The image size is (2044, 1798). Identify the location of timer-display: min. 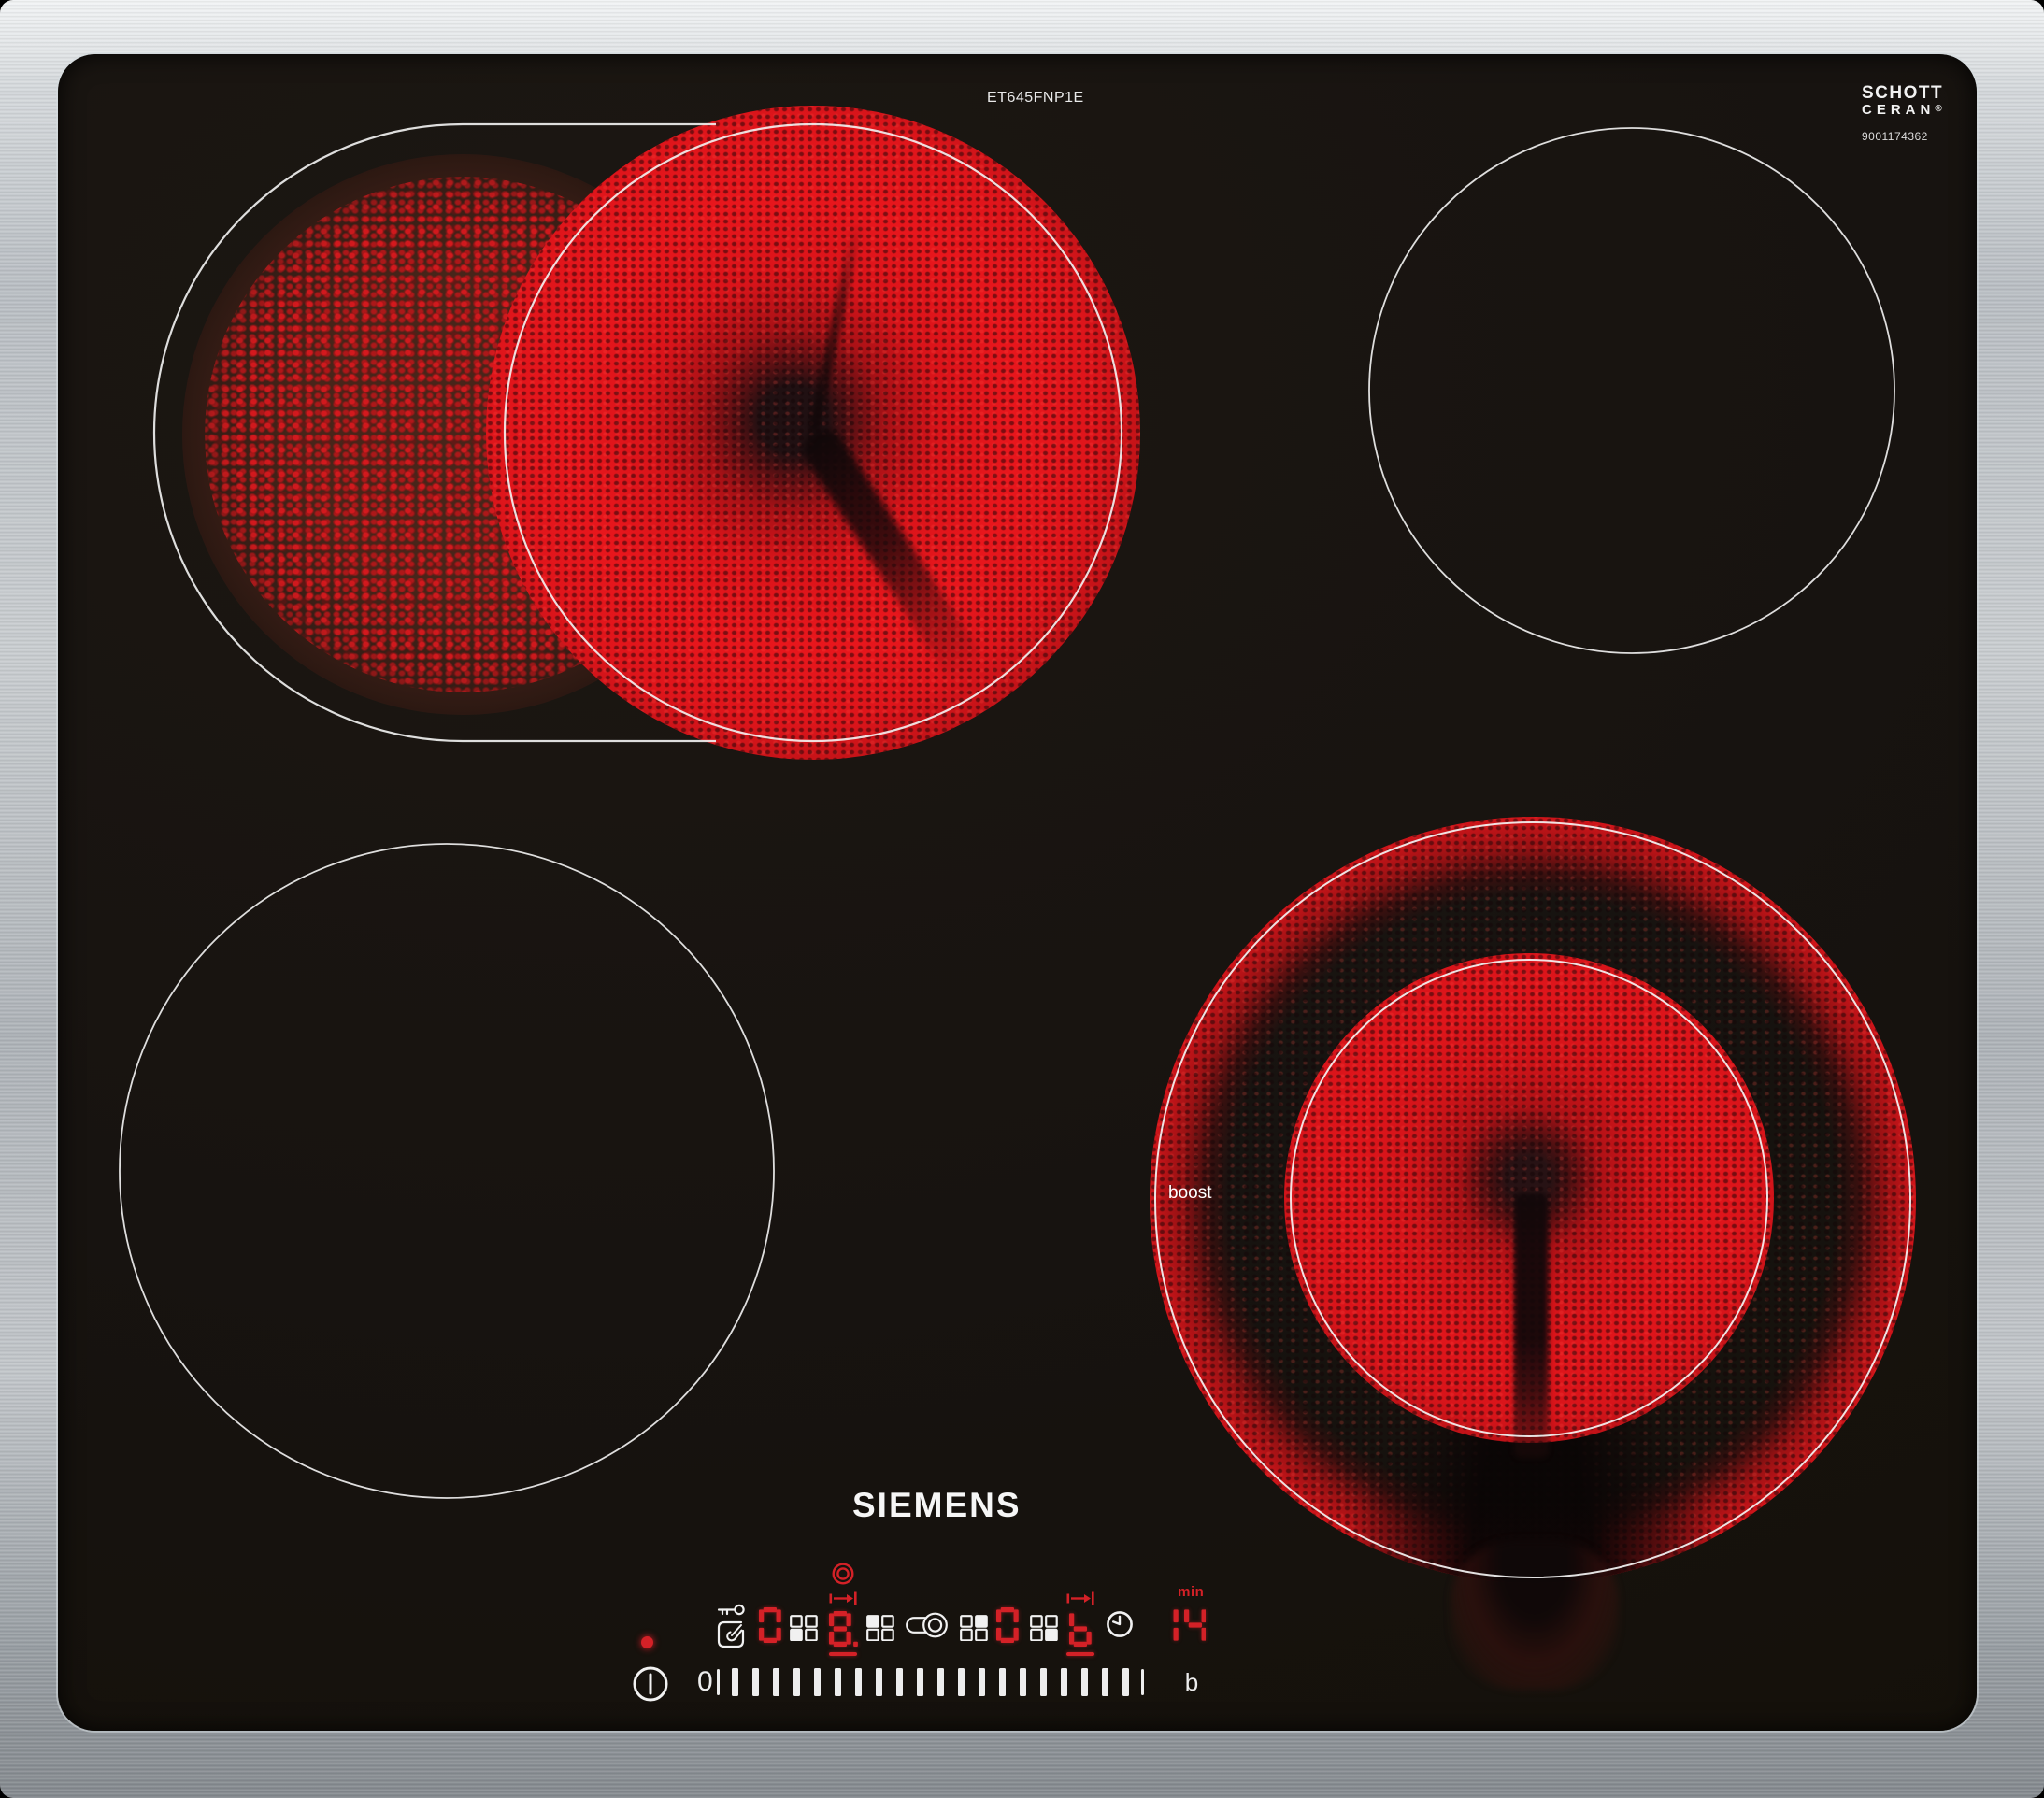
(1181, 1613).